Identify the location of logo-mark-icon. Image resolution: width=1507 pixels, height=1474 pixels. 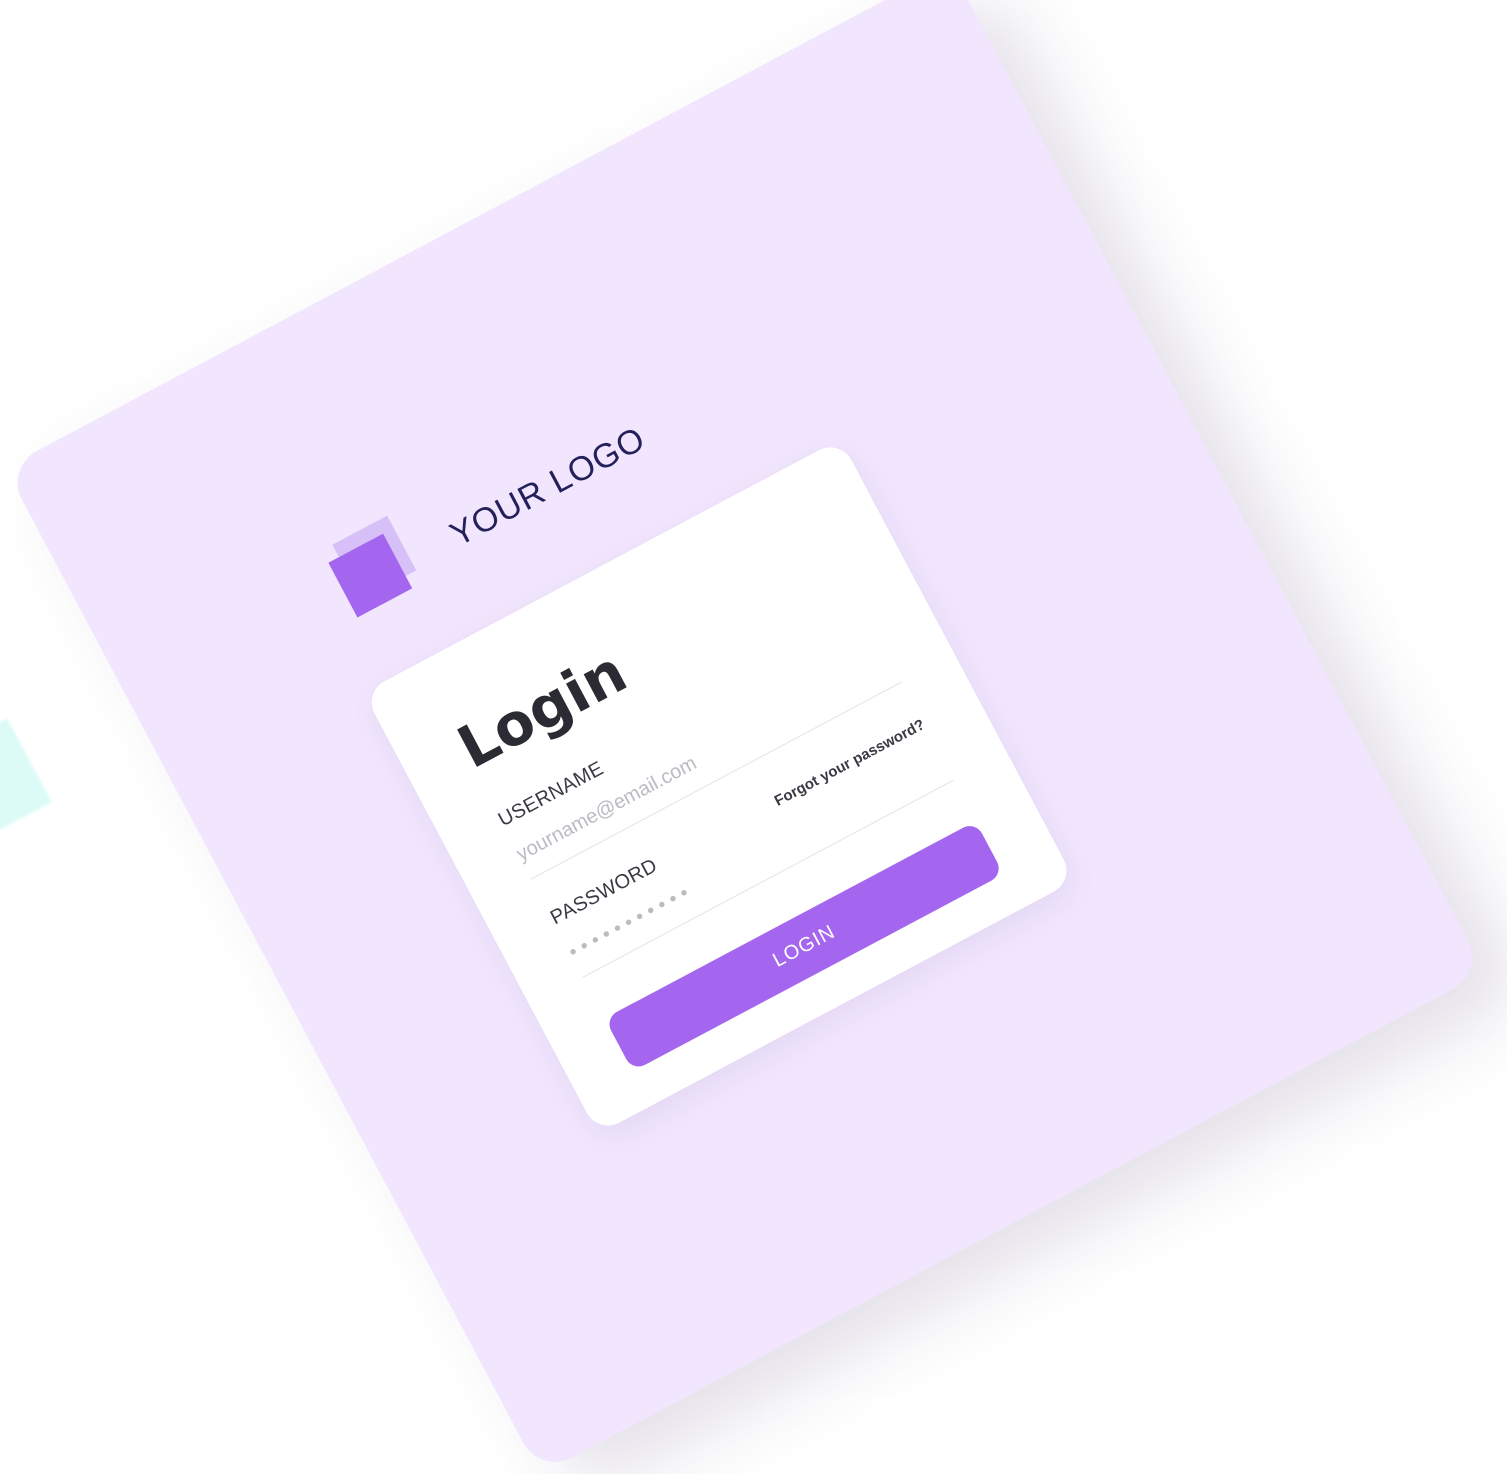
(380, 572).